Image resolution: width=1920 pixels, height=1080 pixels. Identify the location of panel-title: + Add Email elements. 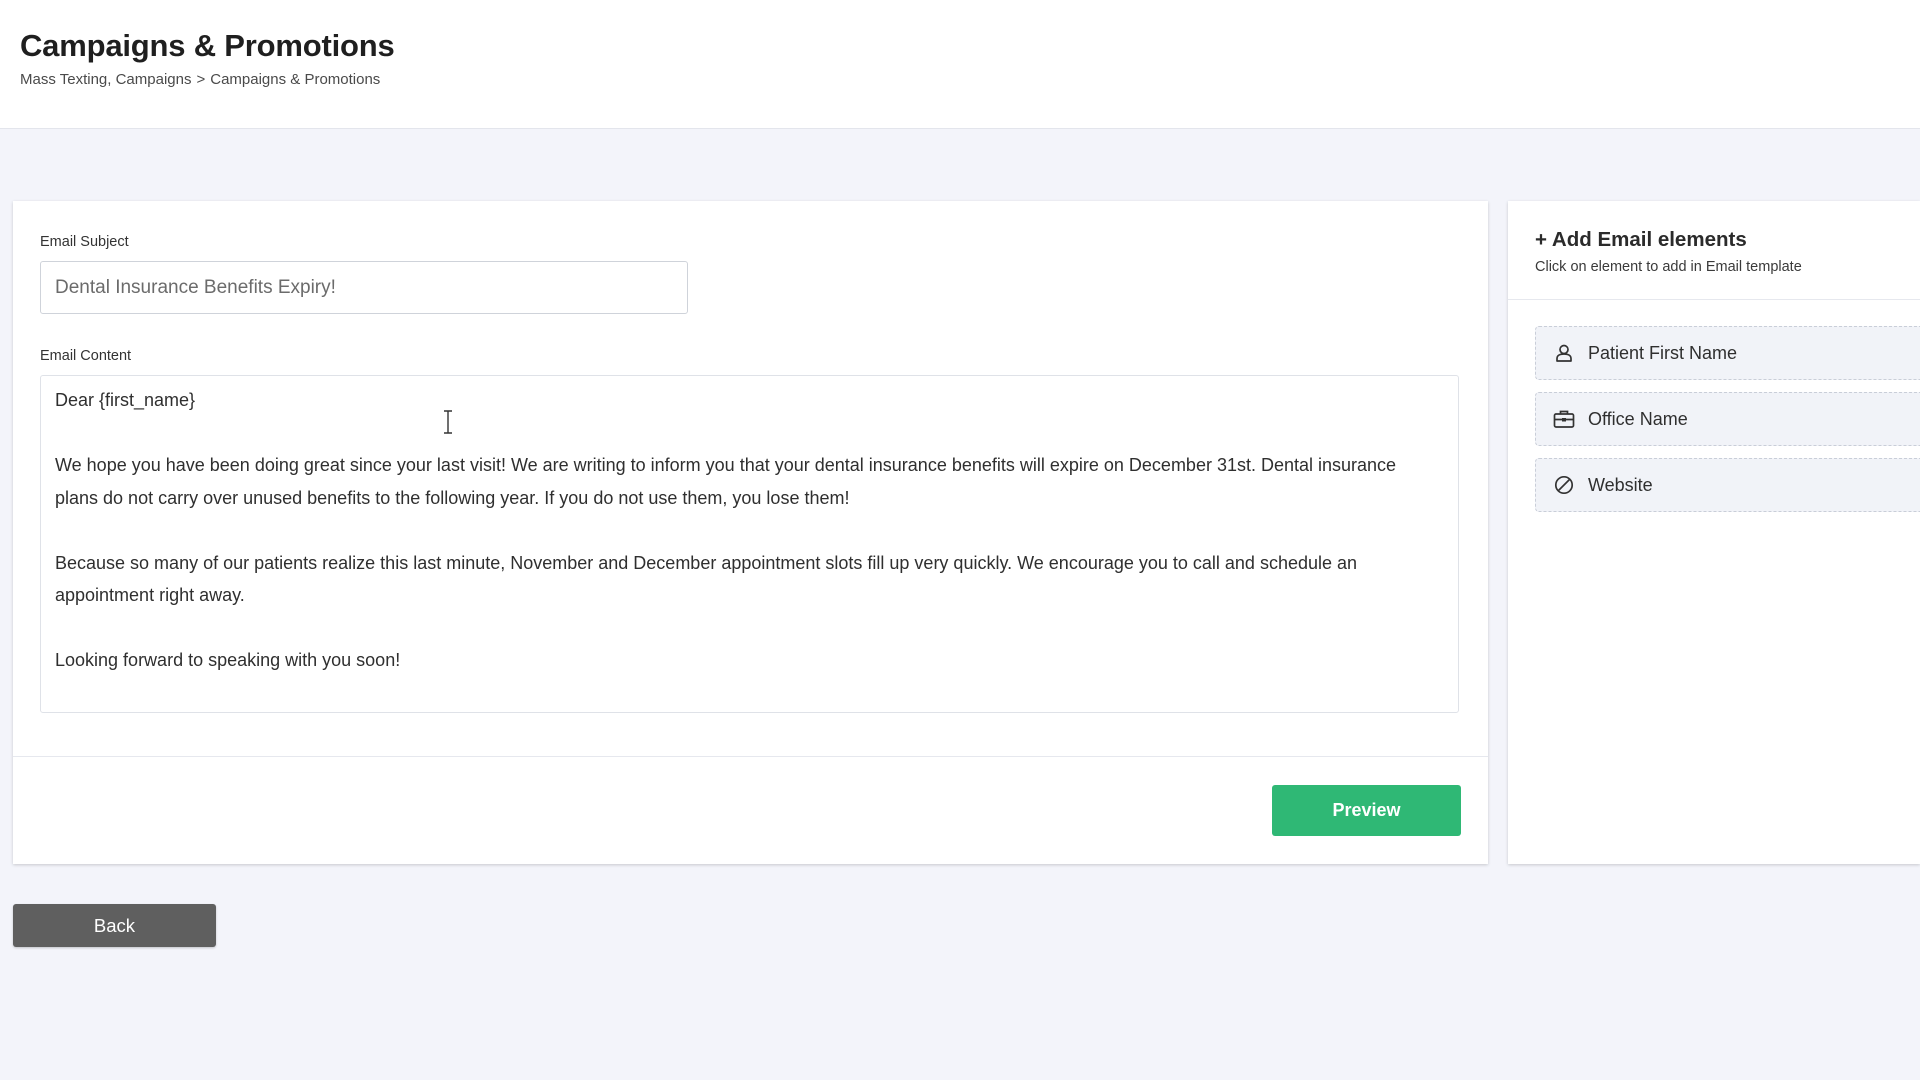
(1641, 239).